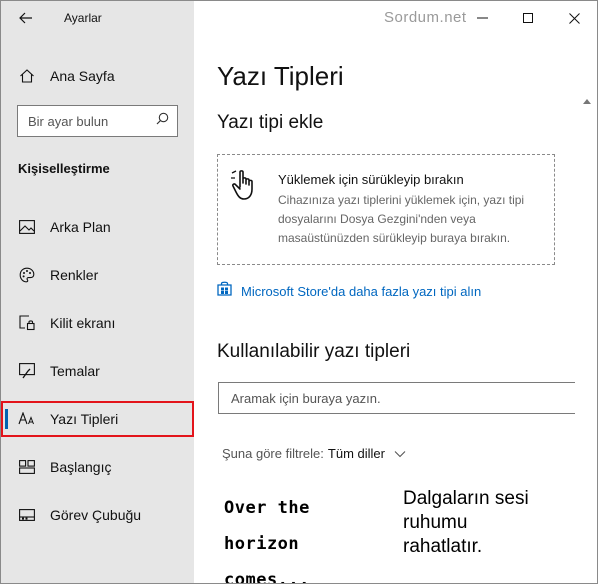 The height and width of the screenshot is (584, 598). Describe the element at coordinates (27, 76) in the screenshot. I see `home-icon` at that location.